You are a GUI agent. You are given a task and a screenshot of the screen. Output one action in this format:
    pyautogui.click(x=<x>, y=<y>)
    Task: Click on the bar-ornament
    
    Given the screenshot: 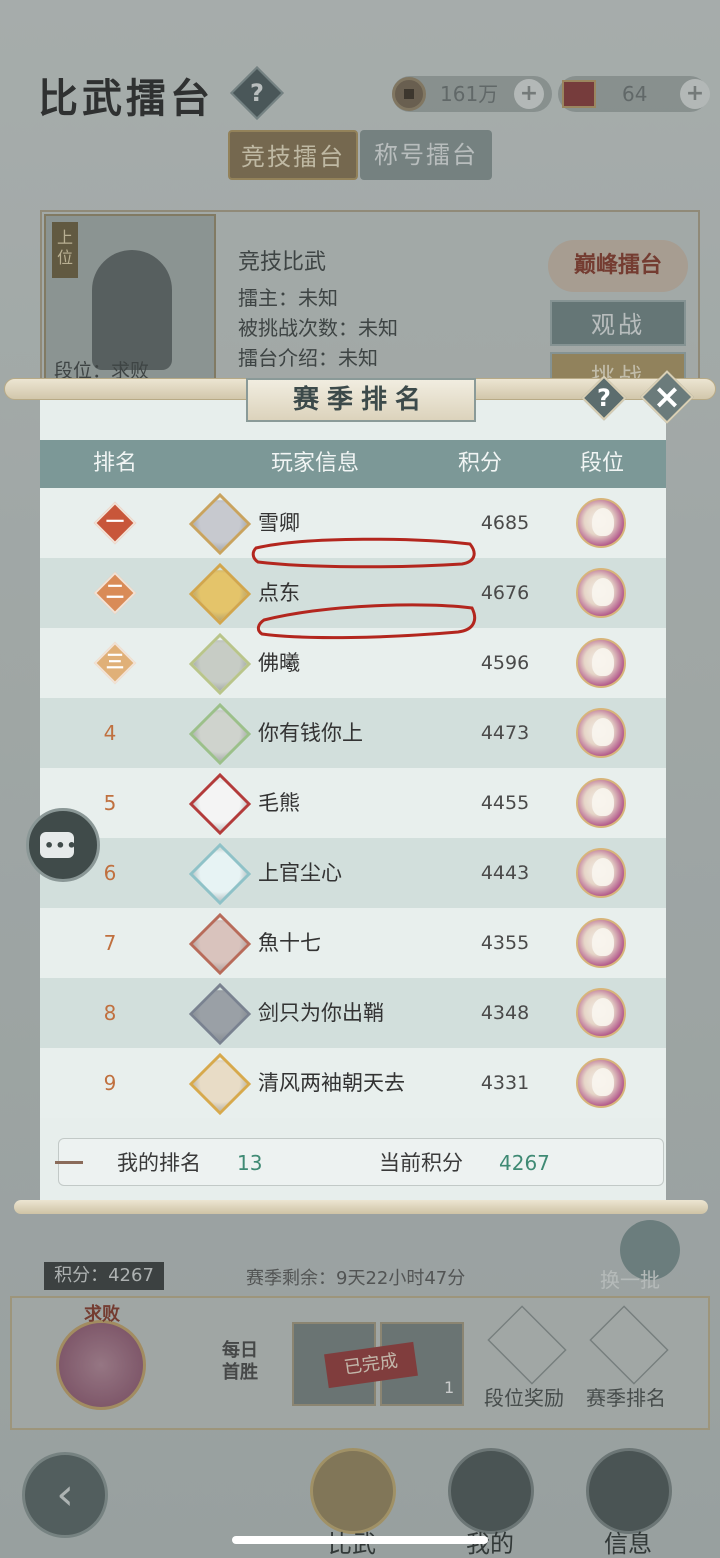 What is the action you would take?
    pyautogui.click(x=69, y=1162)
    